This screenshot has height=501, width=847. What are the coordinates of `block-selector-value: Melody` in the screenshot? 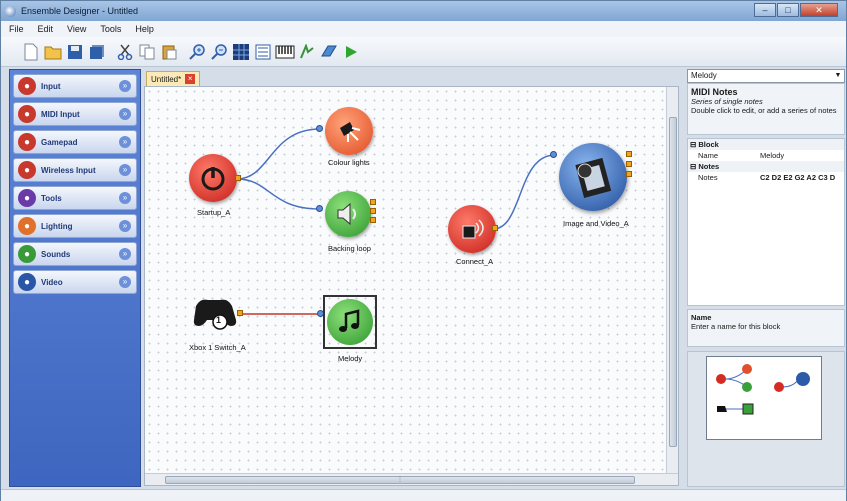 It's located at (704, 75).